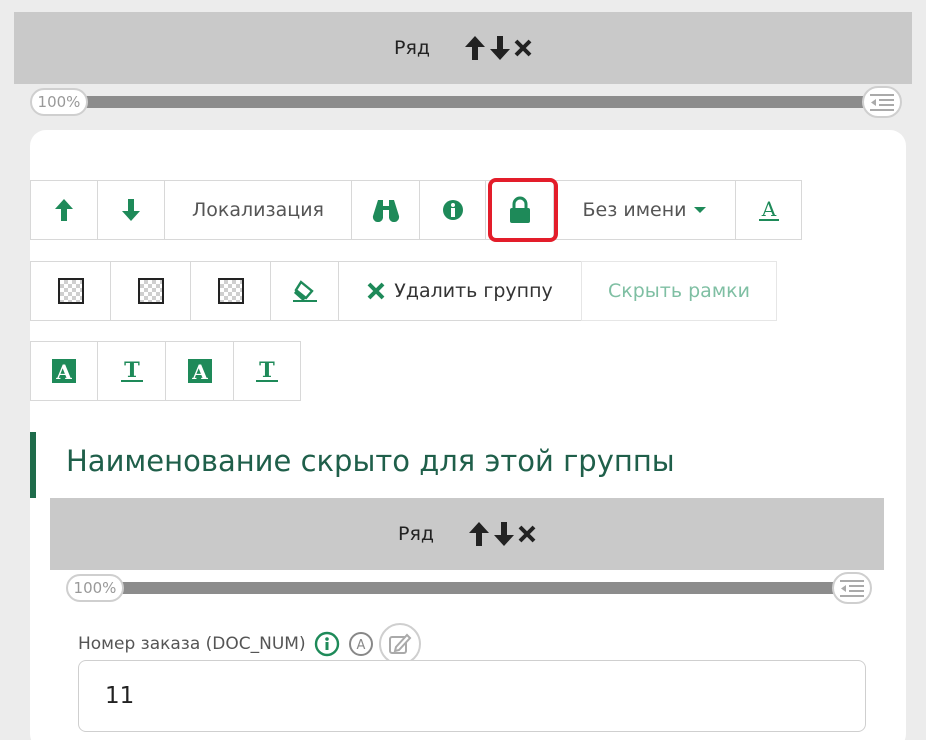 The width and height of the screenshot is (926, 740). I want to click on inner-width-slider: 100%, so click(469, 588).